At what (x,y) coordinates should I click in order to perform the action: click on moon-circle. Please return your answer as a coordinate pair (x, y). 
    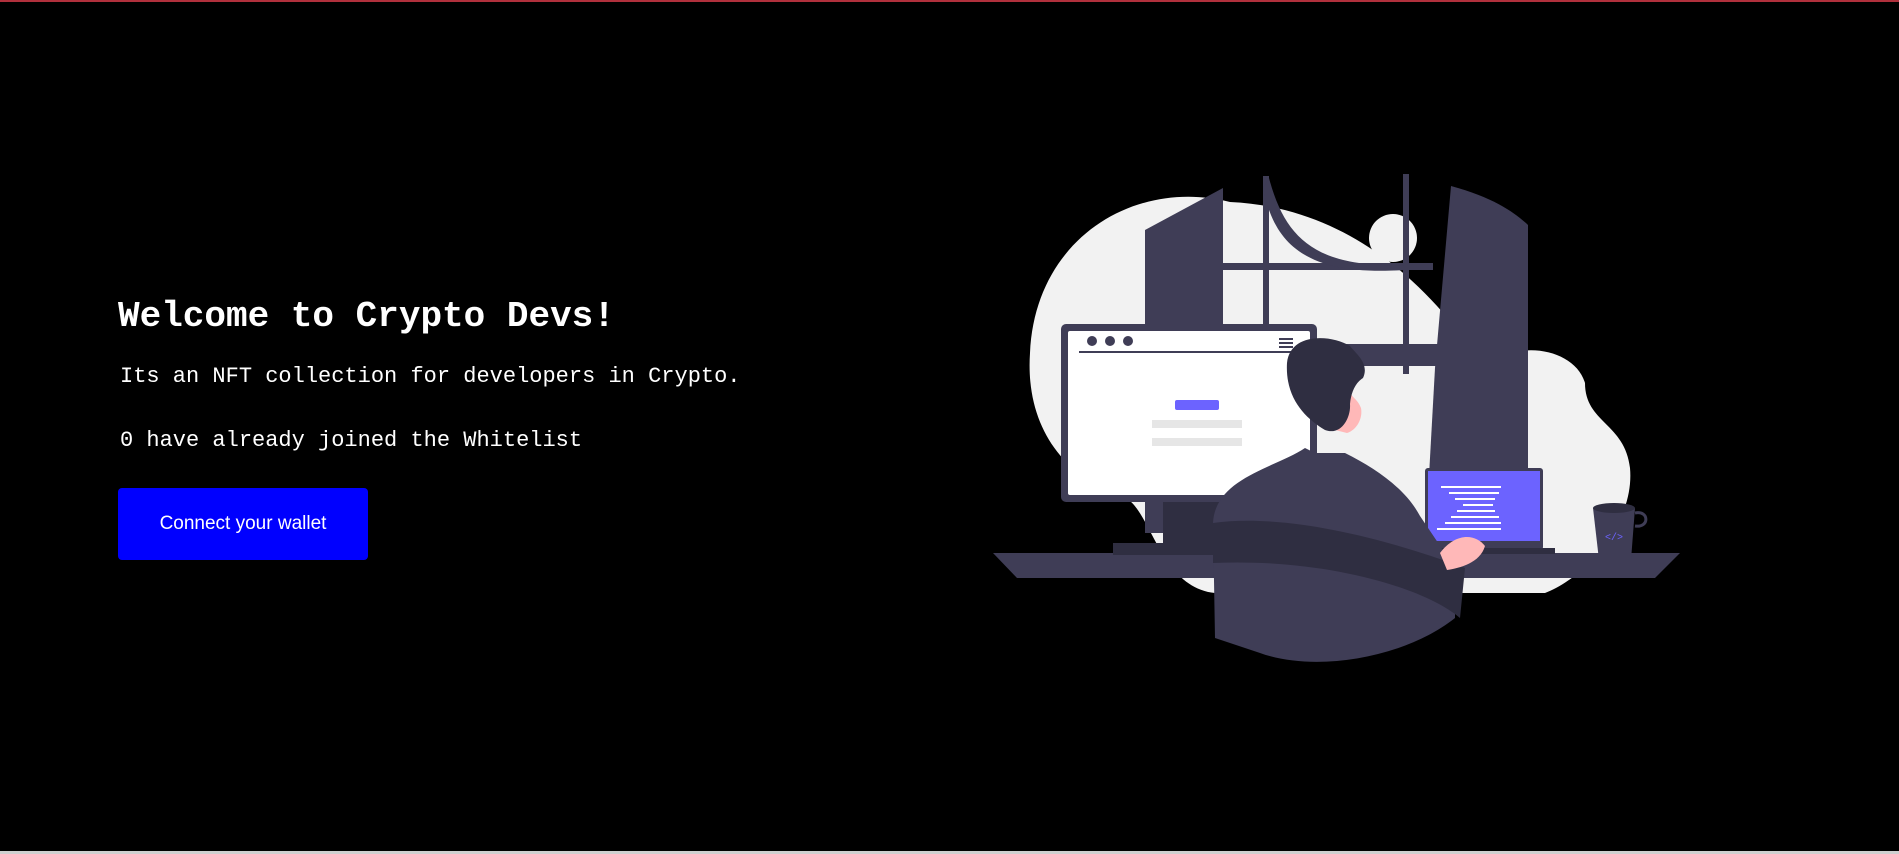
    Looking at the image, I should click on (1393, 238).